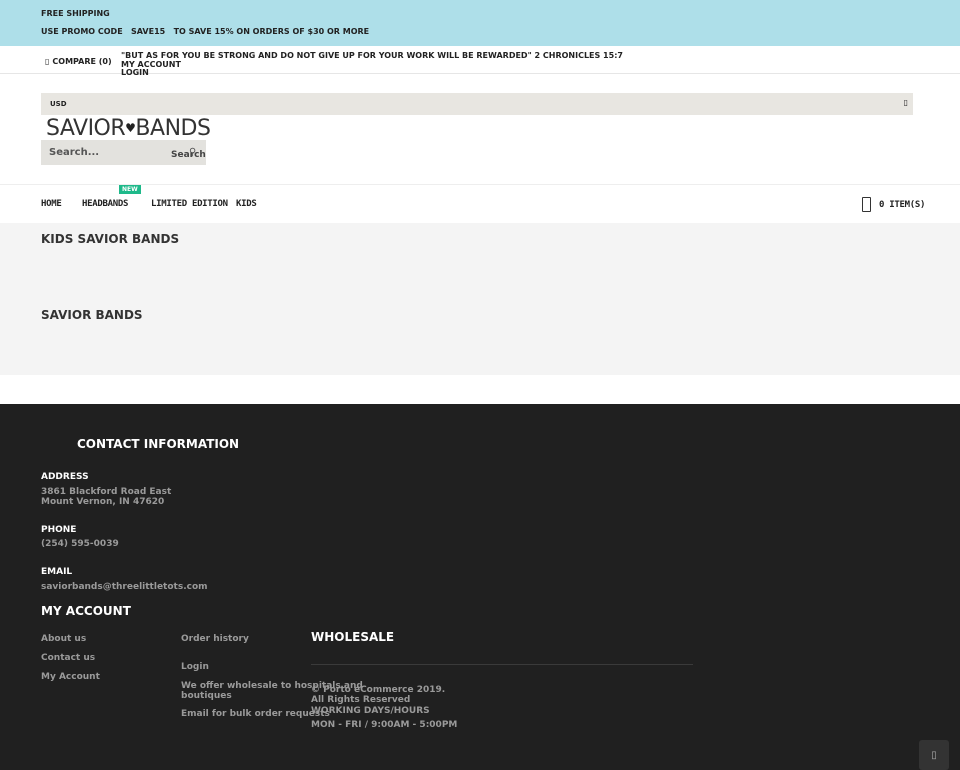 The height and width of the screenshot is (770, 960). I want to click on phone-value: (254) 595-0039, so click(80, 544).